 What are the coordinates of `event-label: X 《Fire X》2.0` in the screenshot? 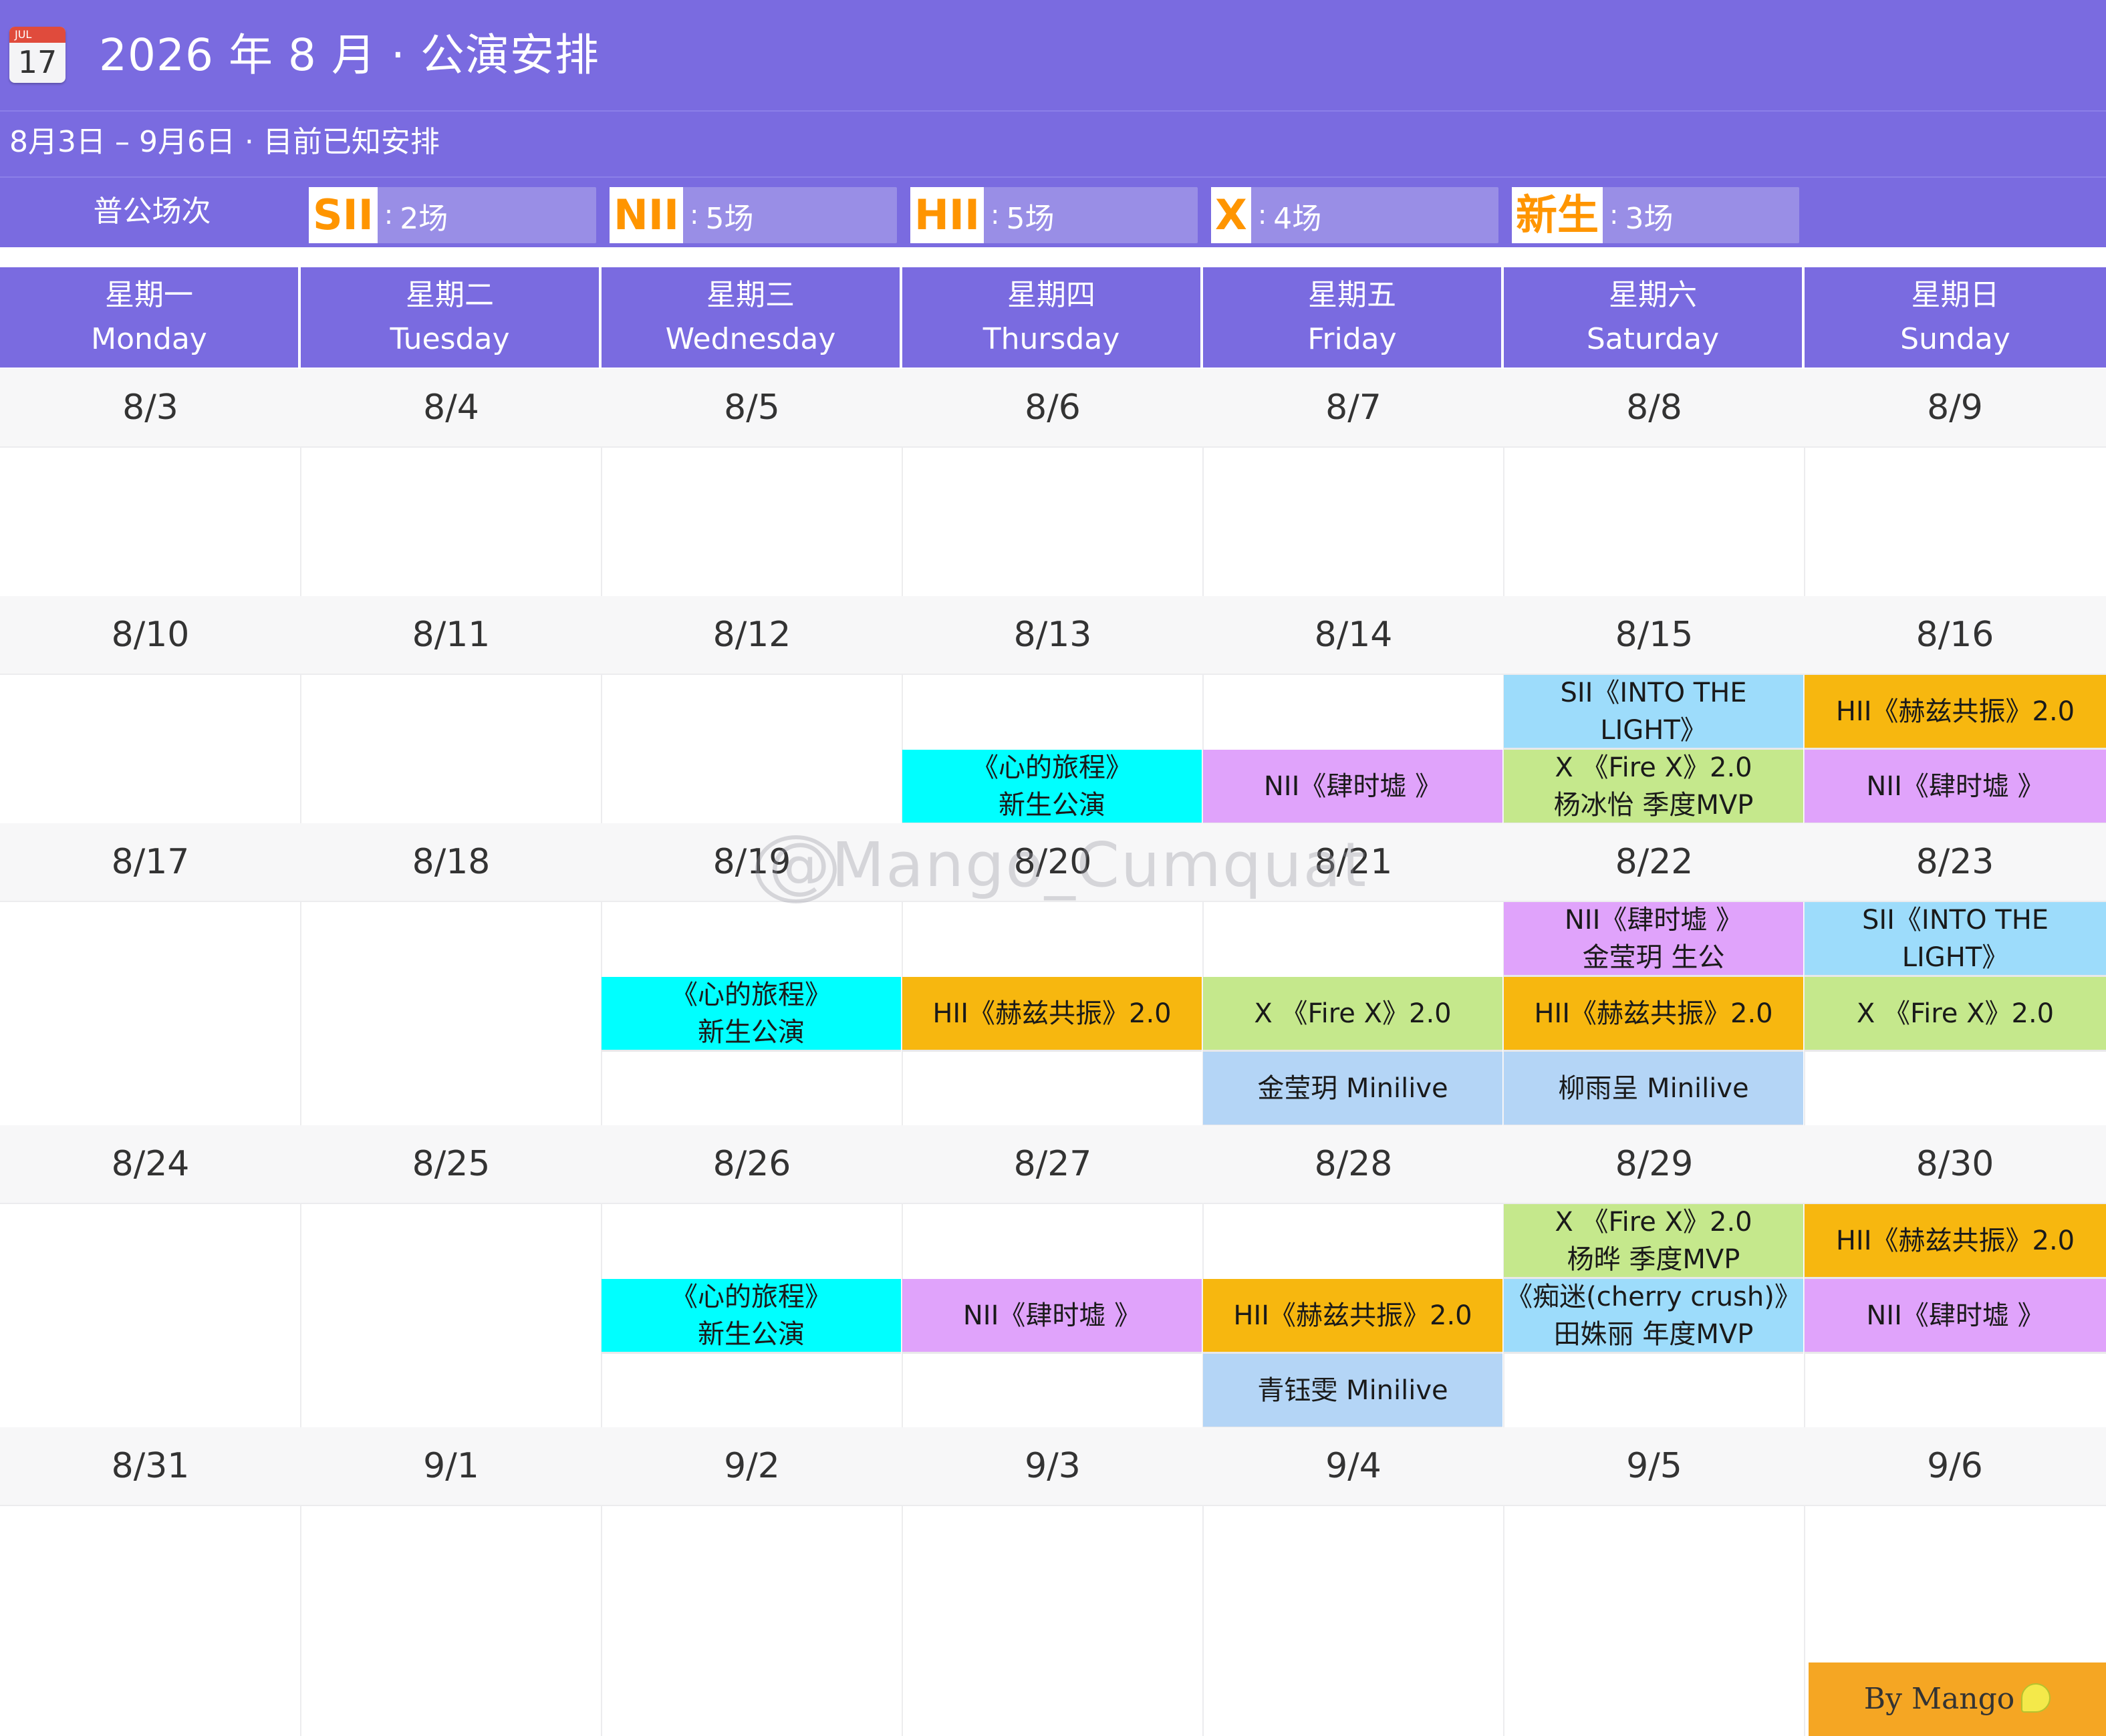 It's located at (1353, 1014).